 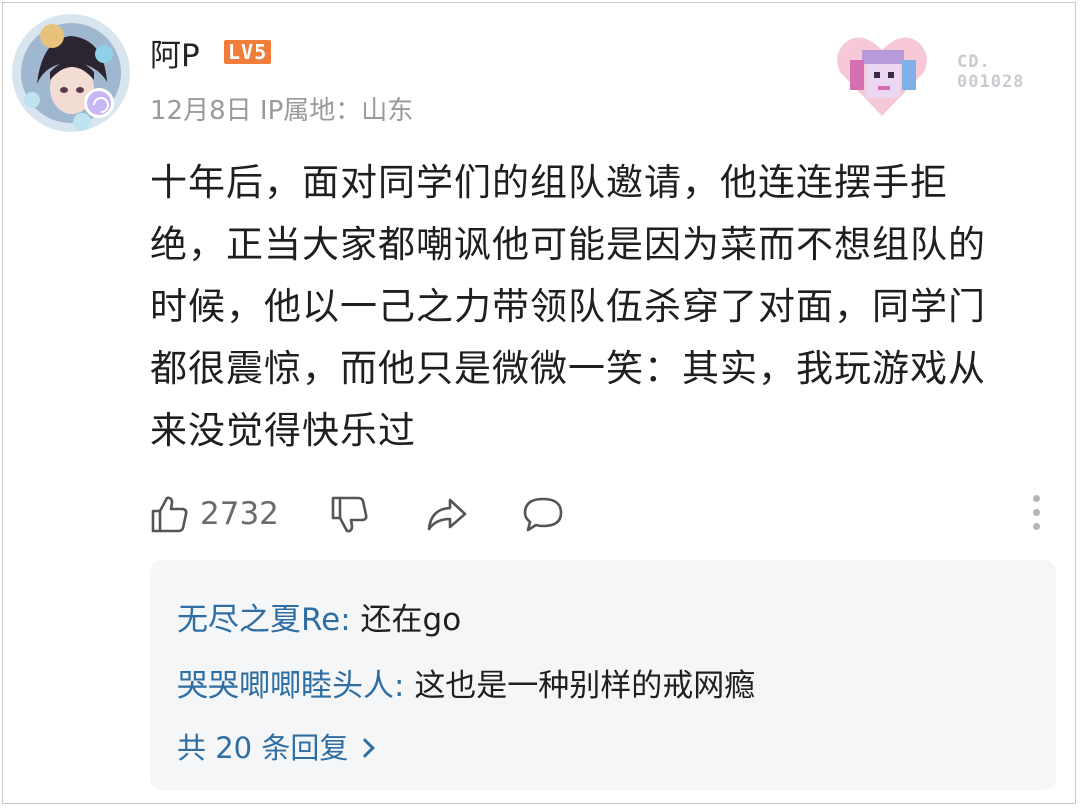 I want to click on avatar, so click(x=71, y=73).